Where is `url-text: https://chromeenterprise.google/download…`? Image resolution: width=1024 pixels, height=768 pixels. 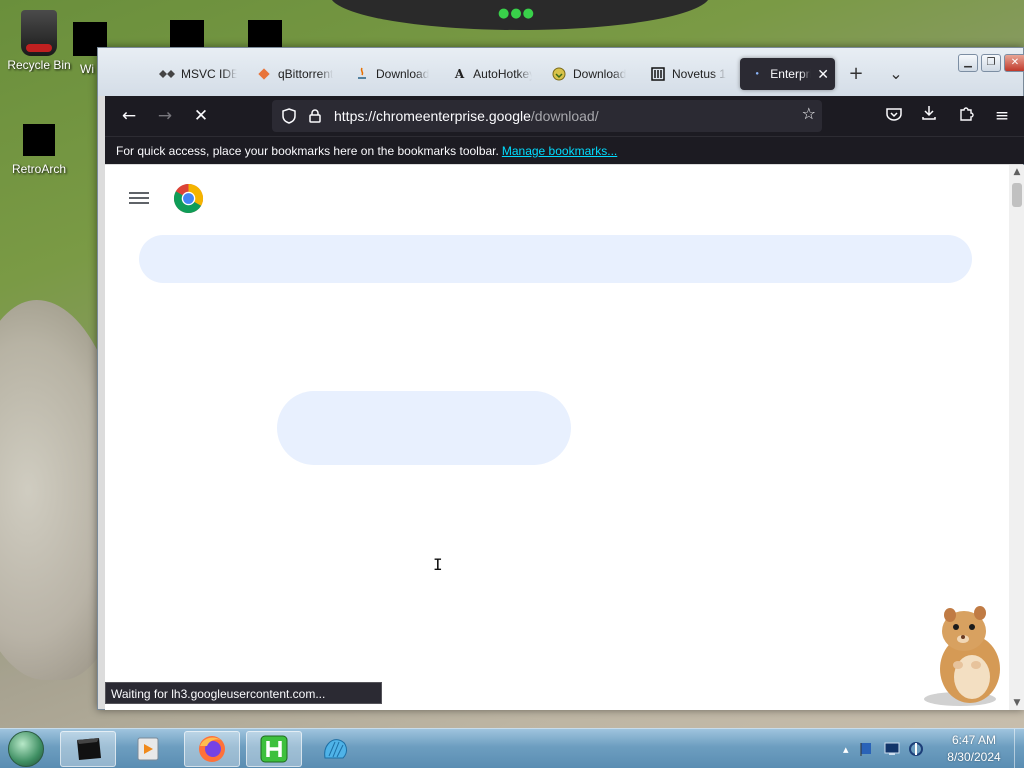 url-text: https://chromeenterprise.google/download… is located at coordinates (466, 116).